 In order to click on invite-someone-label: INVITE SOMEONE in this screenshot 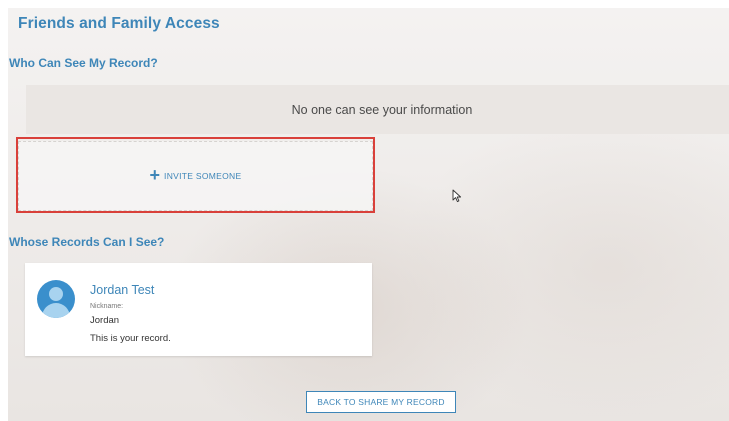, I will do `click(203, 176)`.